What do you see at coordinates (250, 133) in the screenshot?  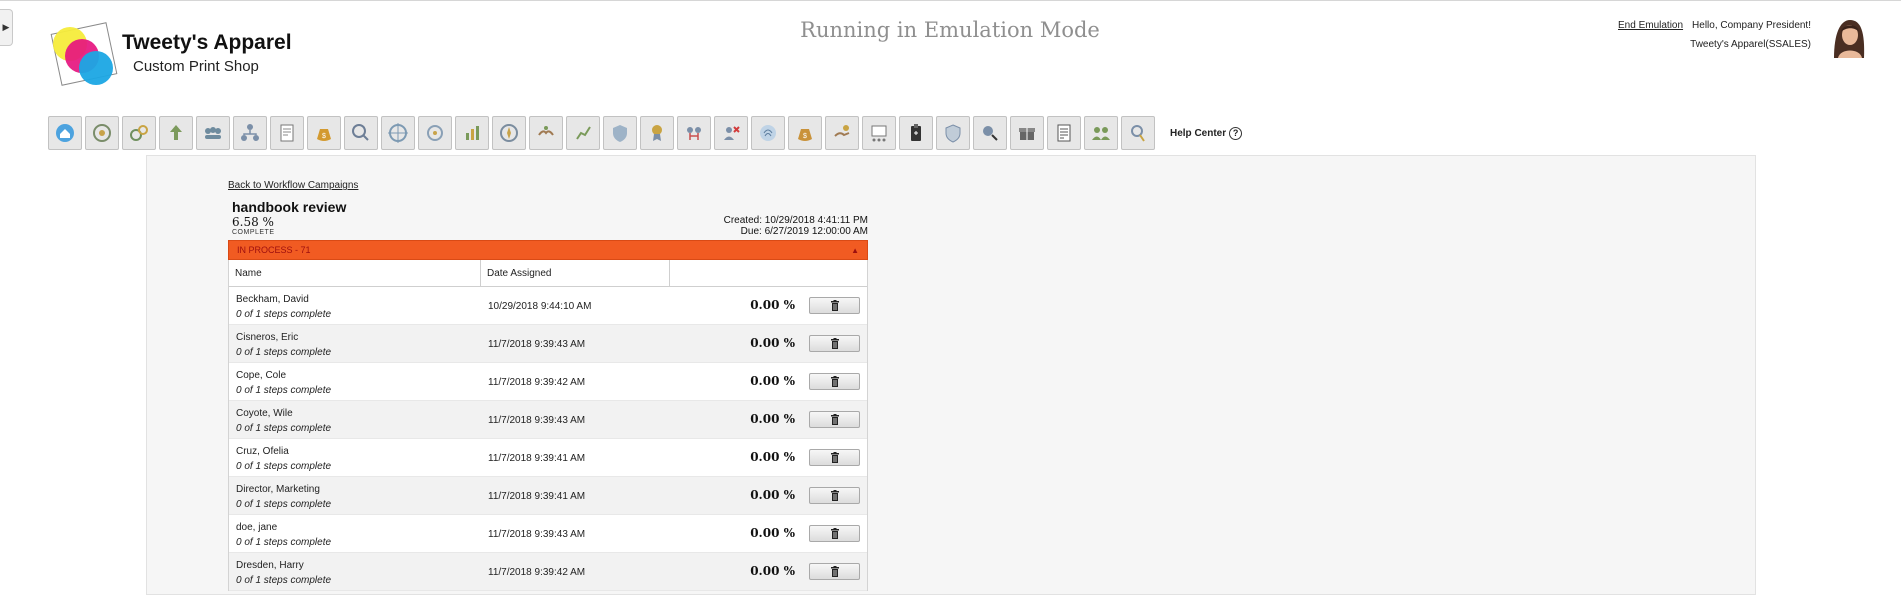 I see `toolbar-button-org-chart` at bounding box center [250, 133].